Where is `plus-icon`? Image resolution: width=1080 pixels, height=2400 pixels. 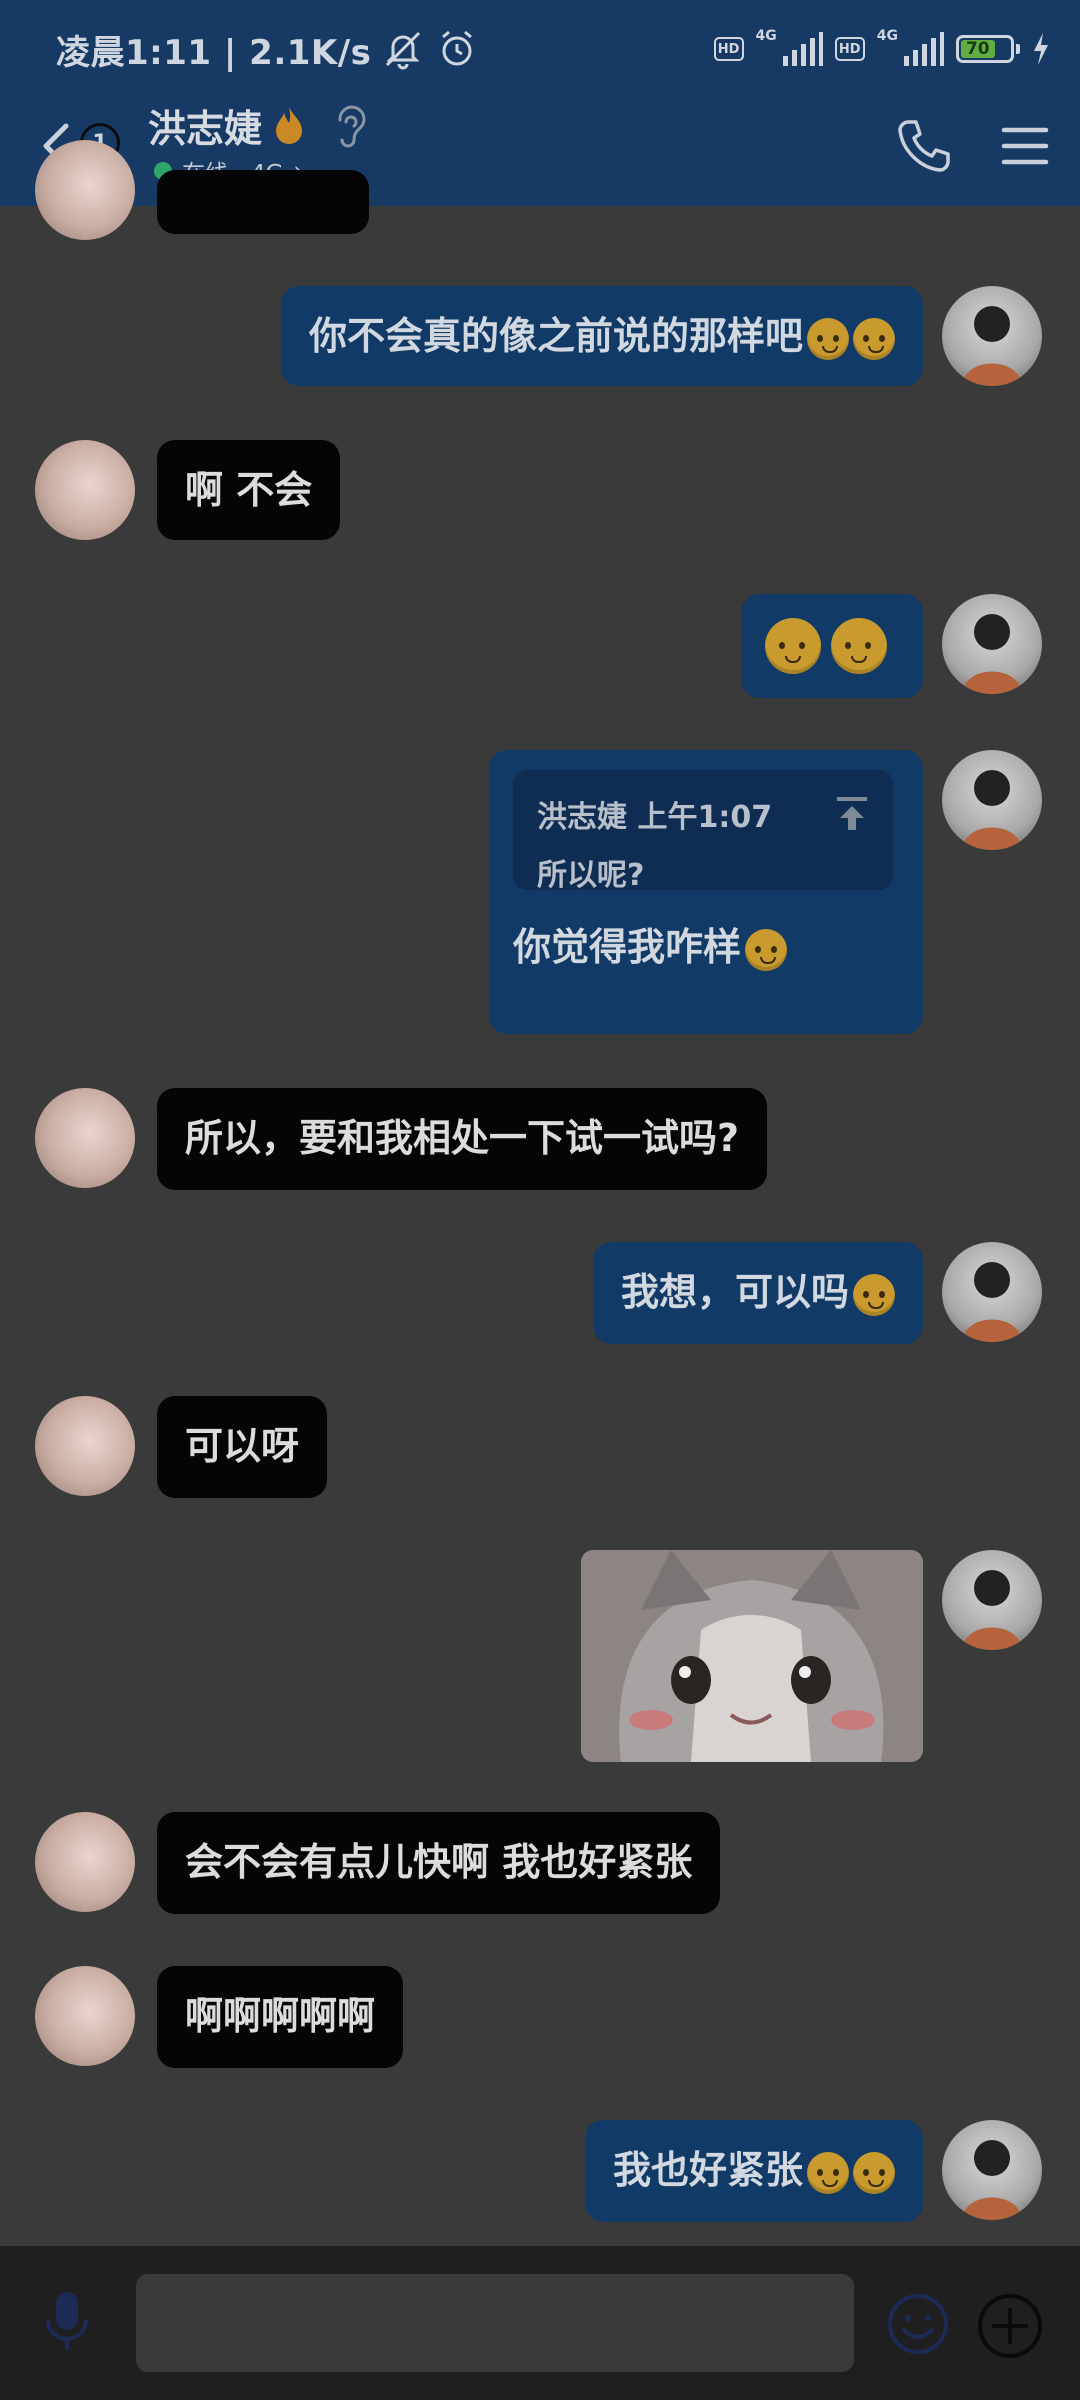 plus-icon is located at coordinates (1010, 2326).